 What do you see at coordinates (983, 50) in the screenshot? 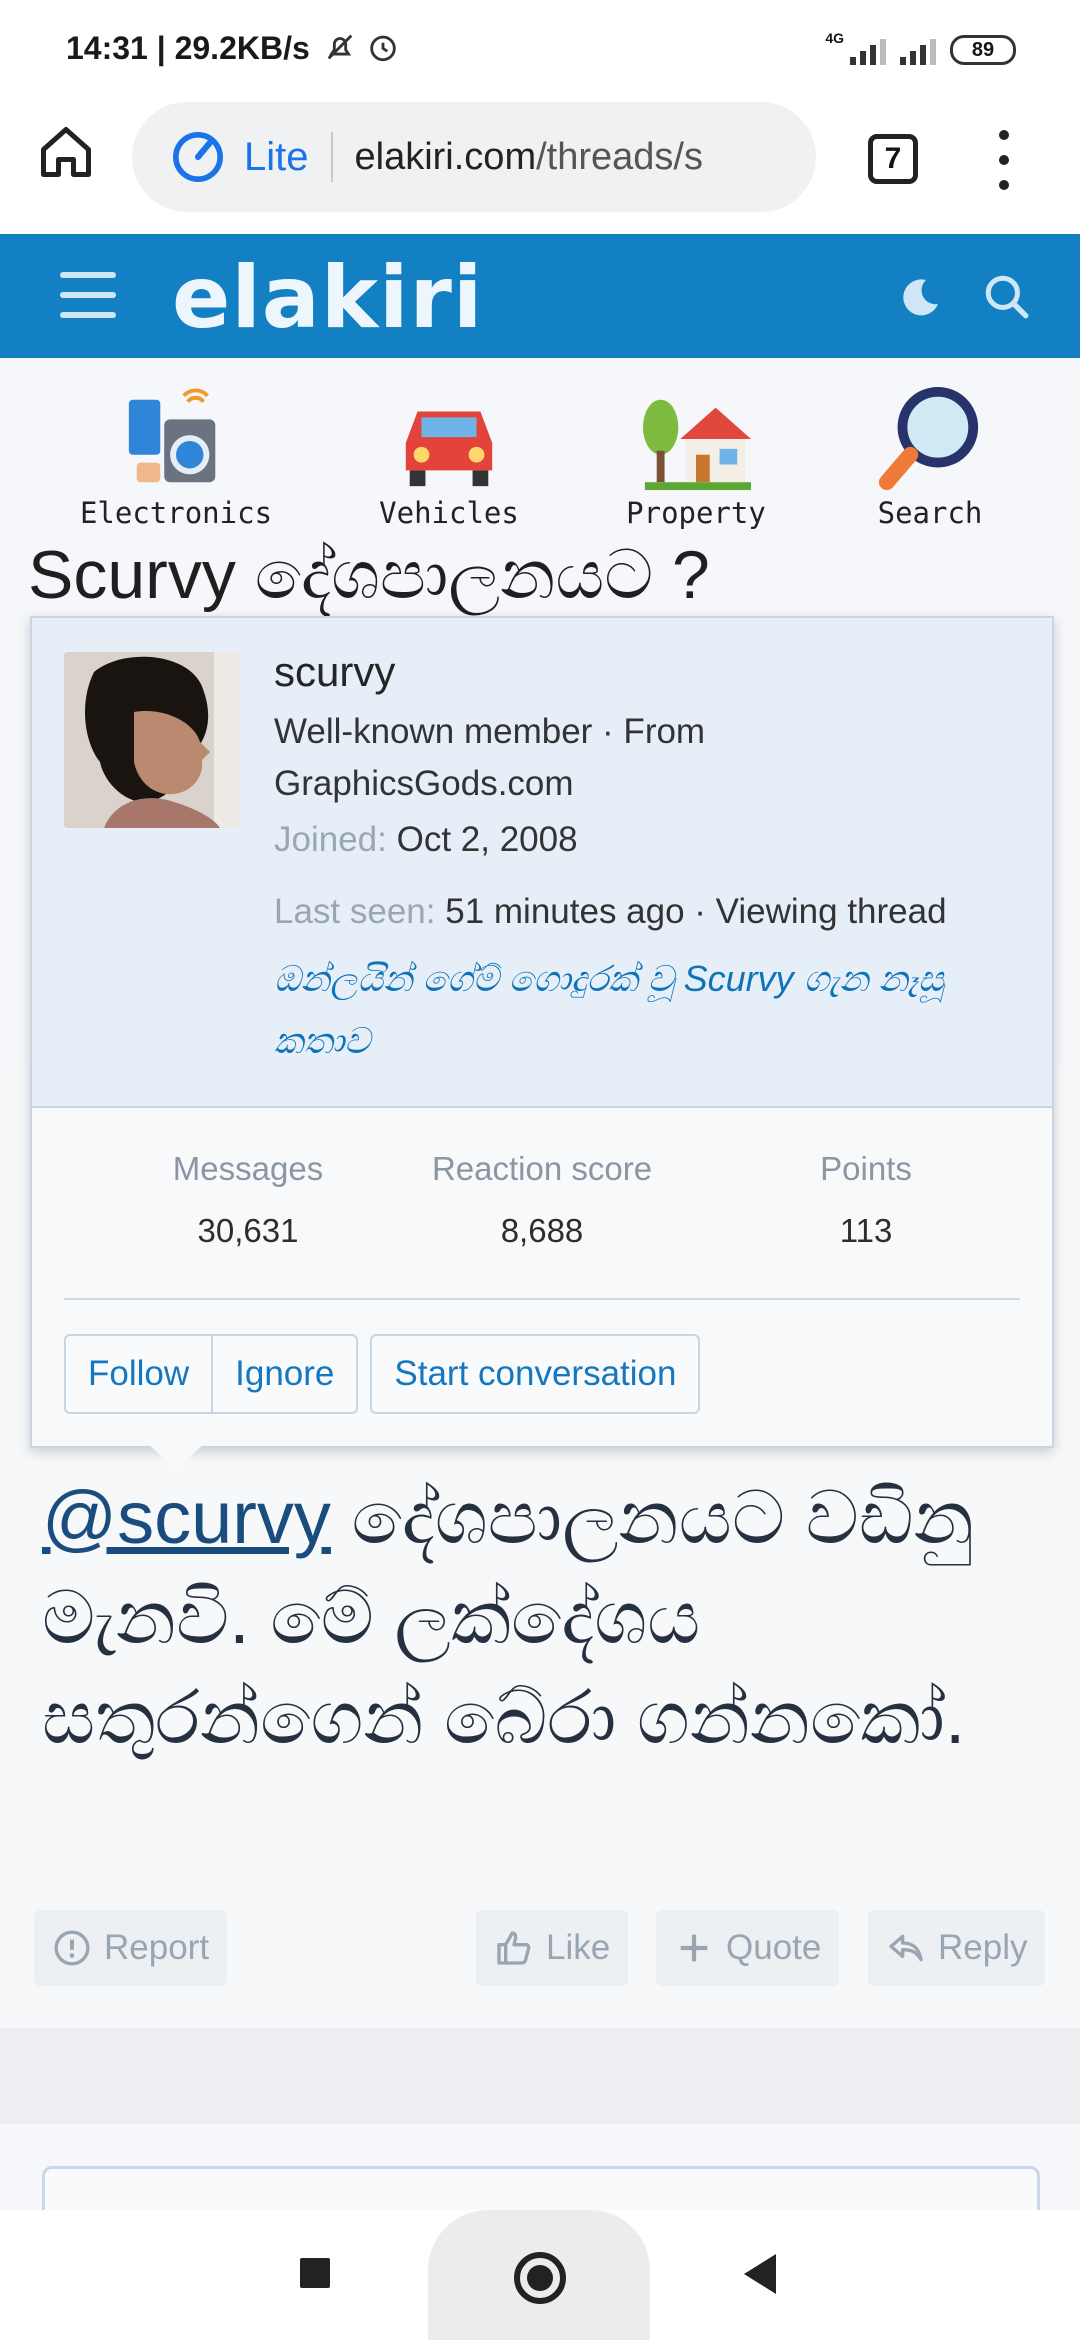
I see `battery-icon: 89` at bounding box center [983, 50].